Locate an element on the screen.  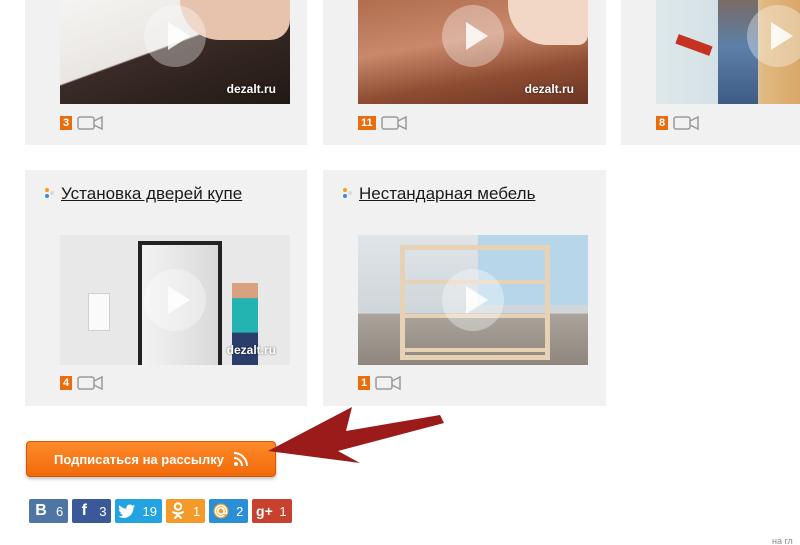
share-twitter-button: 19 is located at coordinates (138, 511).